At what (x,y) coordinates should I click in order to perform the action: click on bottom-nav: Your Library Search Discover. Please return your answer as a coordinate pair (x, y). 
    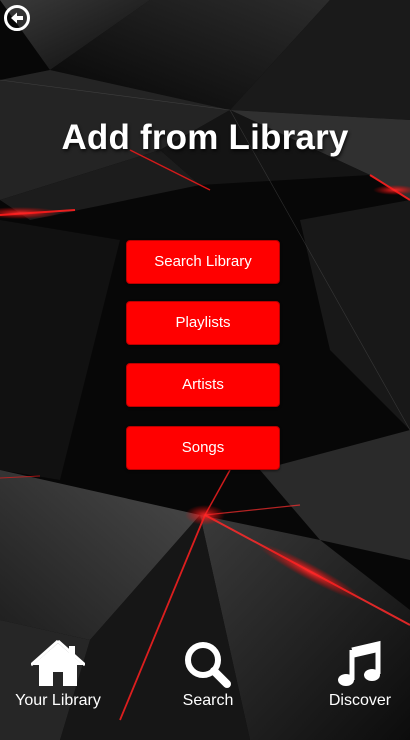
    Looking at the image, I should click on (205, 690).